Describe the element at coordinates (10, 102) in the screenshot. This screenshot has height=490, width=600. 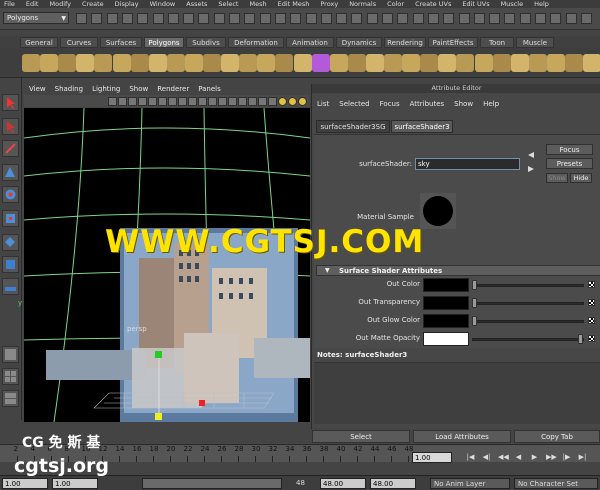
I see `select-tool-icon` at that location.